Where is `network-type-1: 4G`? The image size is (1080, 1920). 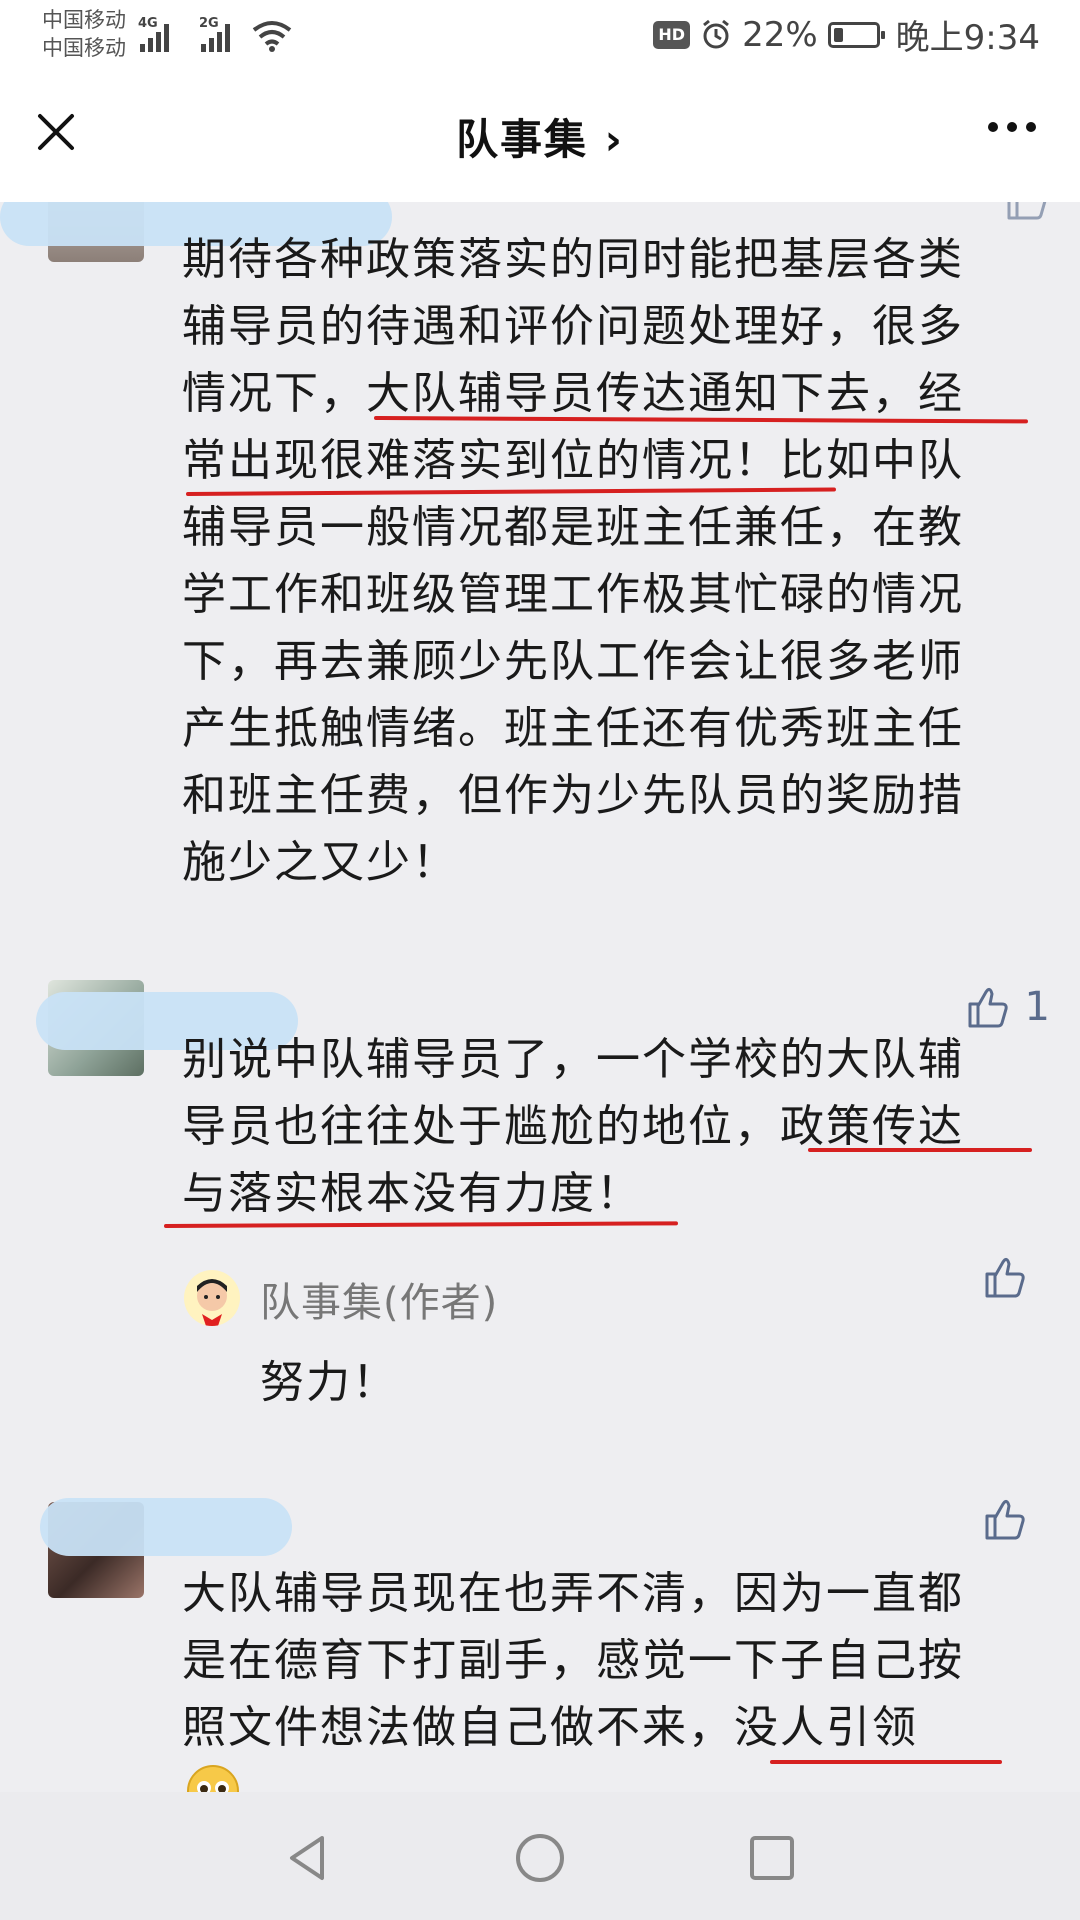 network-type-1: 4G is located at coordinates (148, 23).